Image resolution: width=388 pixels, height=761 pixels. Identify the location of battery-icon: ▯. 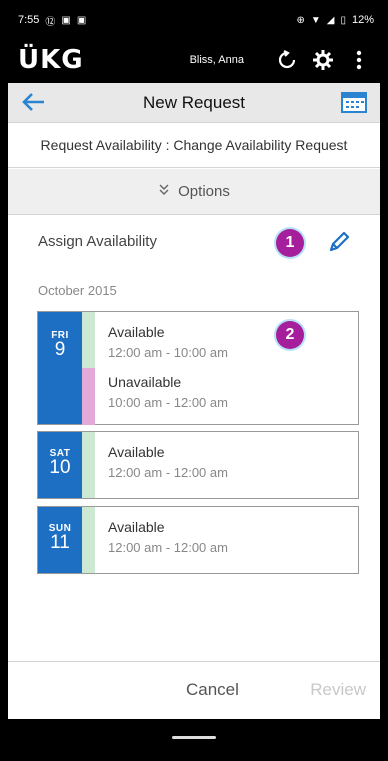
(343, 20).